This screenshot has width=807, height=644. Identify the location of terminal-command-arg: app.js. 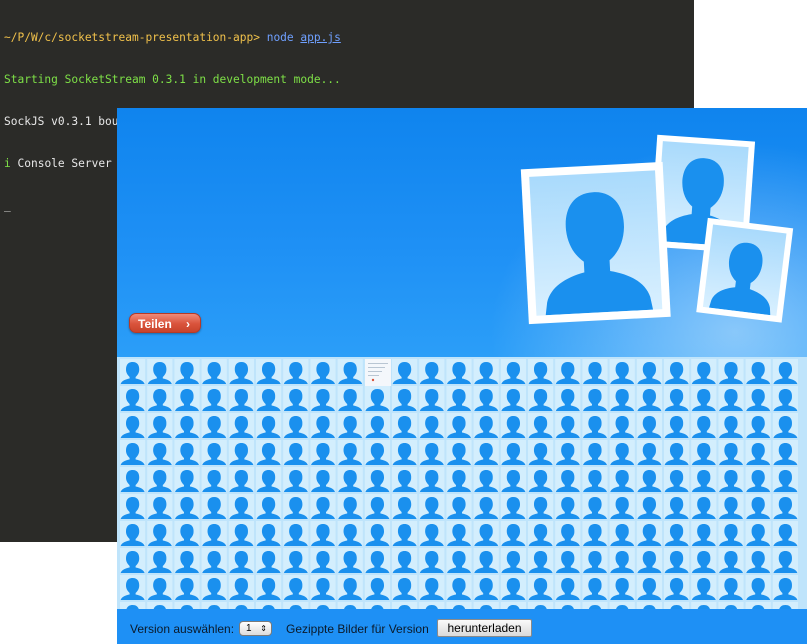
(320, 37).